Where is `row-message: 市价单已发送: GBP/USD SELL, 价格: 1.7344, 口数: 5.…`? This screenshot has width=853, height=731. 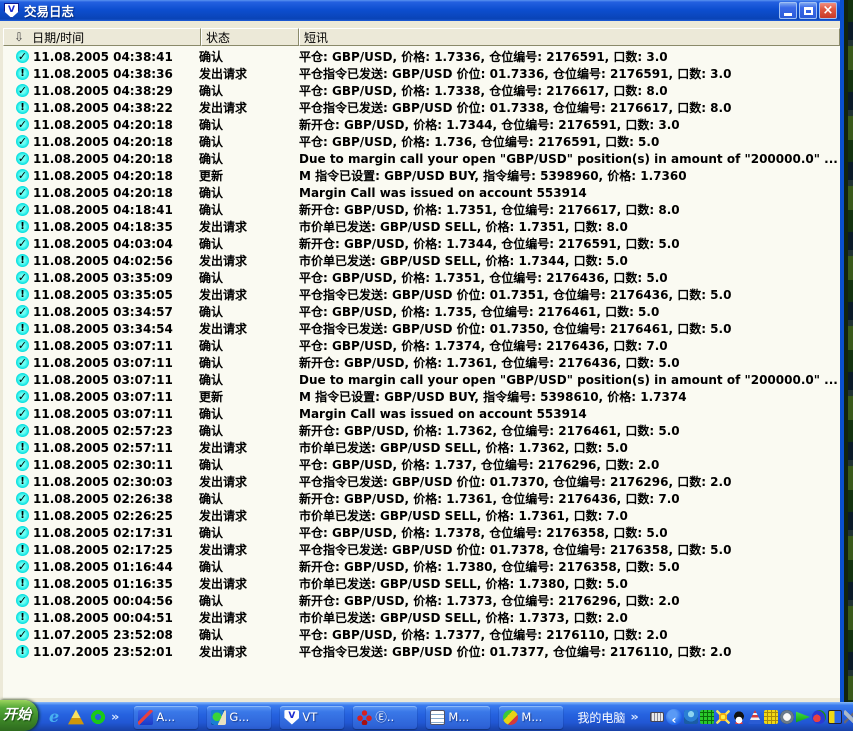
row-message: 市价单已发送: GBP/USD SELL, 价格: 1.7344, 口数: 5.… is located at coordinates (463, 261).